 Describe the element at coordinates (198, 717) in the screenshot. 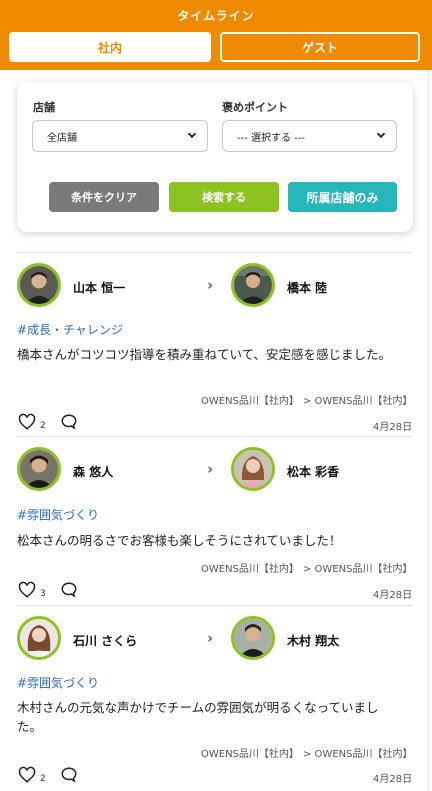

I see `post-message: 木村さんの元気な声かけでチームの雰囲気が明るくなっていました。` at that location.